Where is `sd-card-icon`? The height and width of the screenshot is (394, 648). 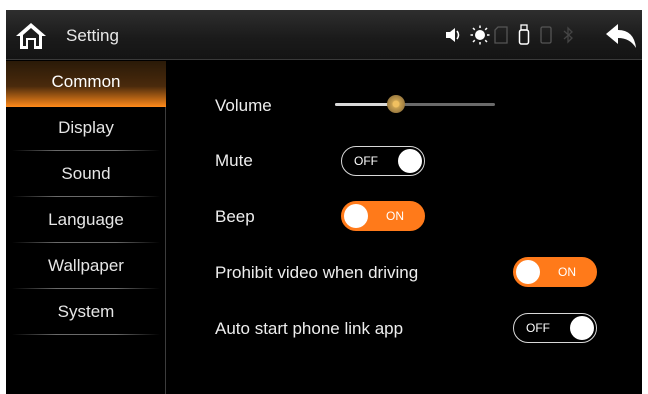 sd-card-icon is located at coordinates (501, 35).